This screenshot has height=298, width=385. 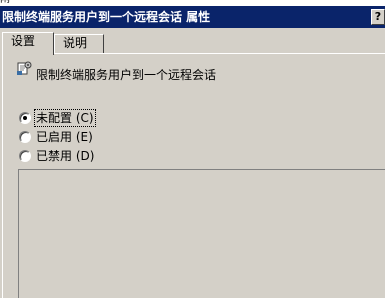 What do you see at coordinates (65, 156) in the screenshot?
I see `option-disabled-label: 已禁用 (D)` at bounding box center [65, 156].